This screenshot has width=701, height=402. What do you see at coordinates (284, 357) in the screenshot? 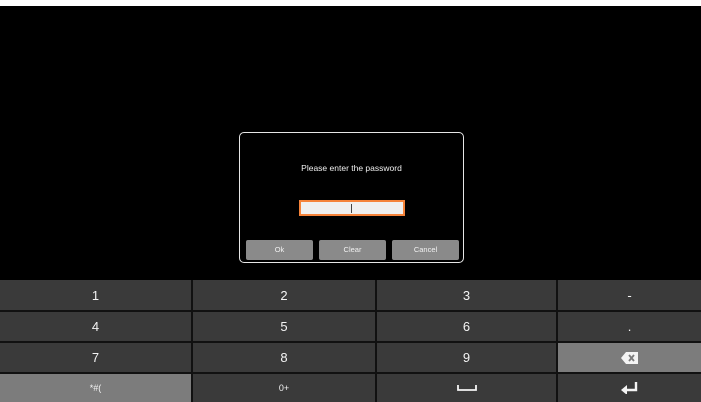
I see `key-8: 8` at bounding box center [284, 357].